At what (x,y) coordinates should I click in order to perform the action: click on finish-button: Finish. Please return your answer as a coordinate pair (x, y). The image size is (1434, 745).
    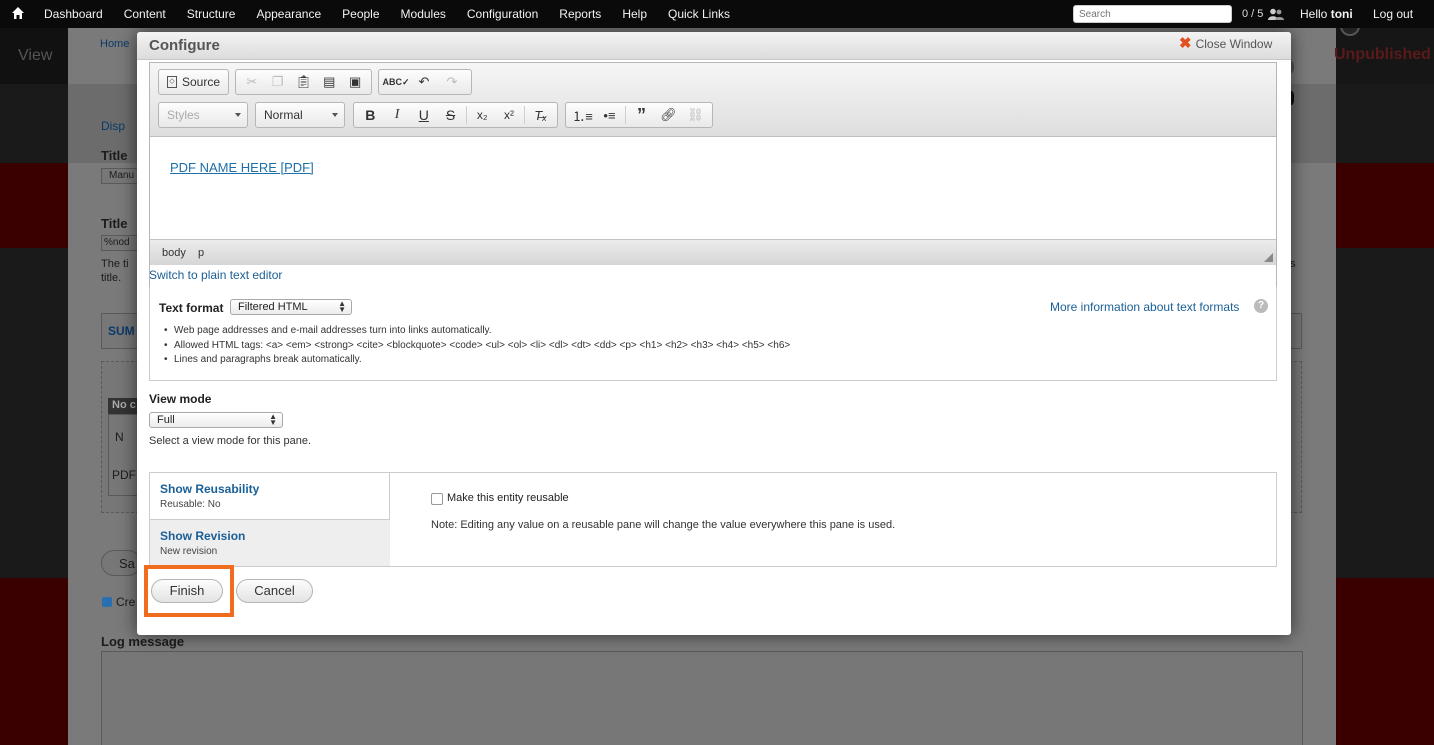
    Looking at the image, I should click on (187, 591).